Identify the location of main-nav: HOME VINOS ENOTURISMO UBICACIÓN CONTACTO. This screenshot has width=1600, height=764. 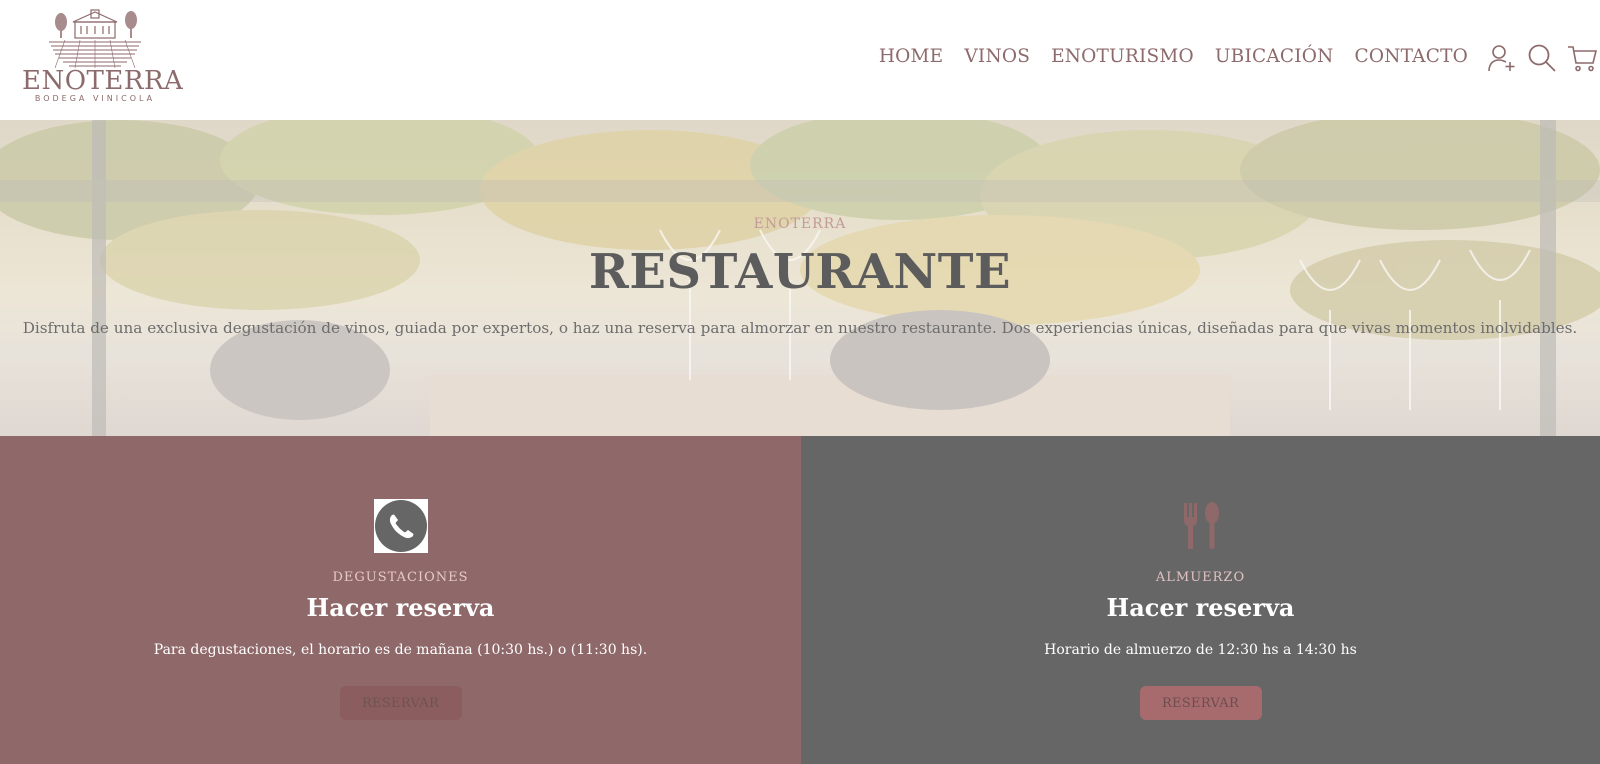
(1173, 56).